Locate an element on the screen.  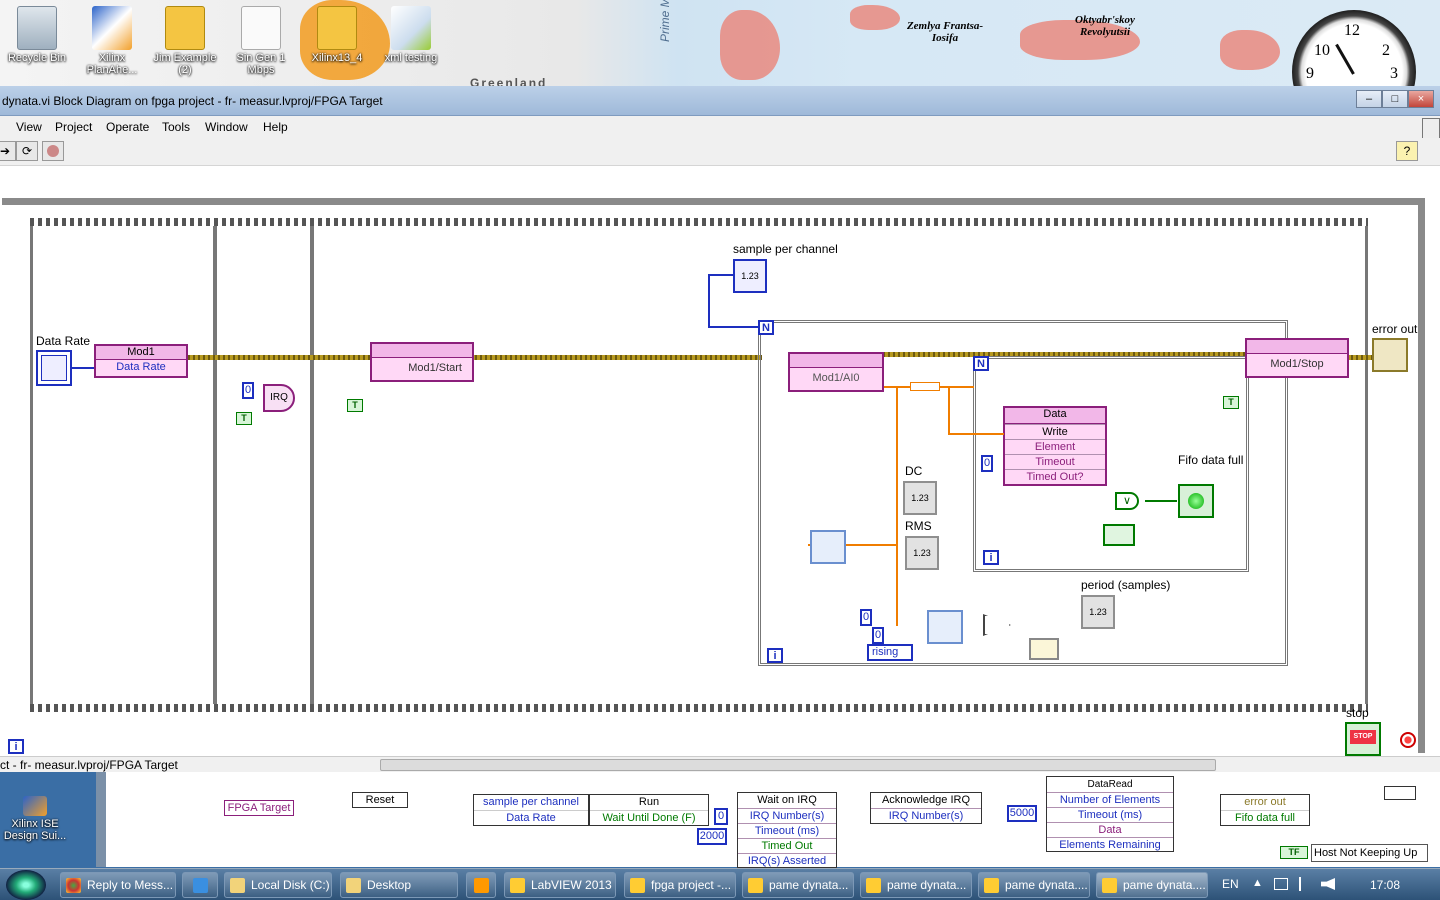
run-continuously-icon: ⟳ is located at coordinates (27, 151).